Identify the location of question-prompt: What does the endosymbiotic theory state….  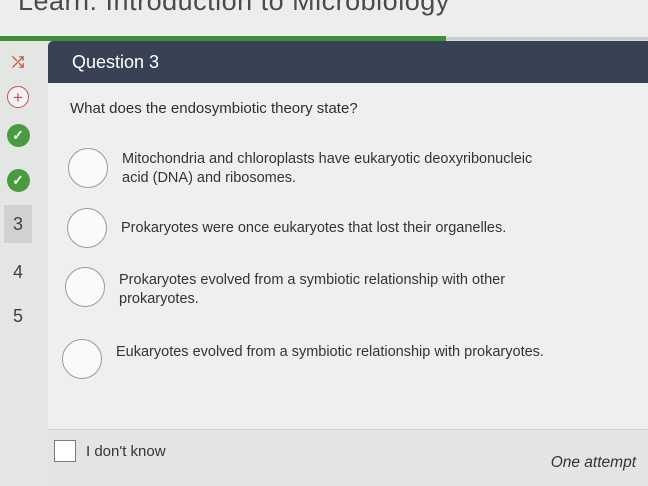
(214, 108).